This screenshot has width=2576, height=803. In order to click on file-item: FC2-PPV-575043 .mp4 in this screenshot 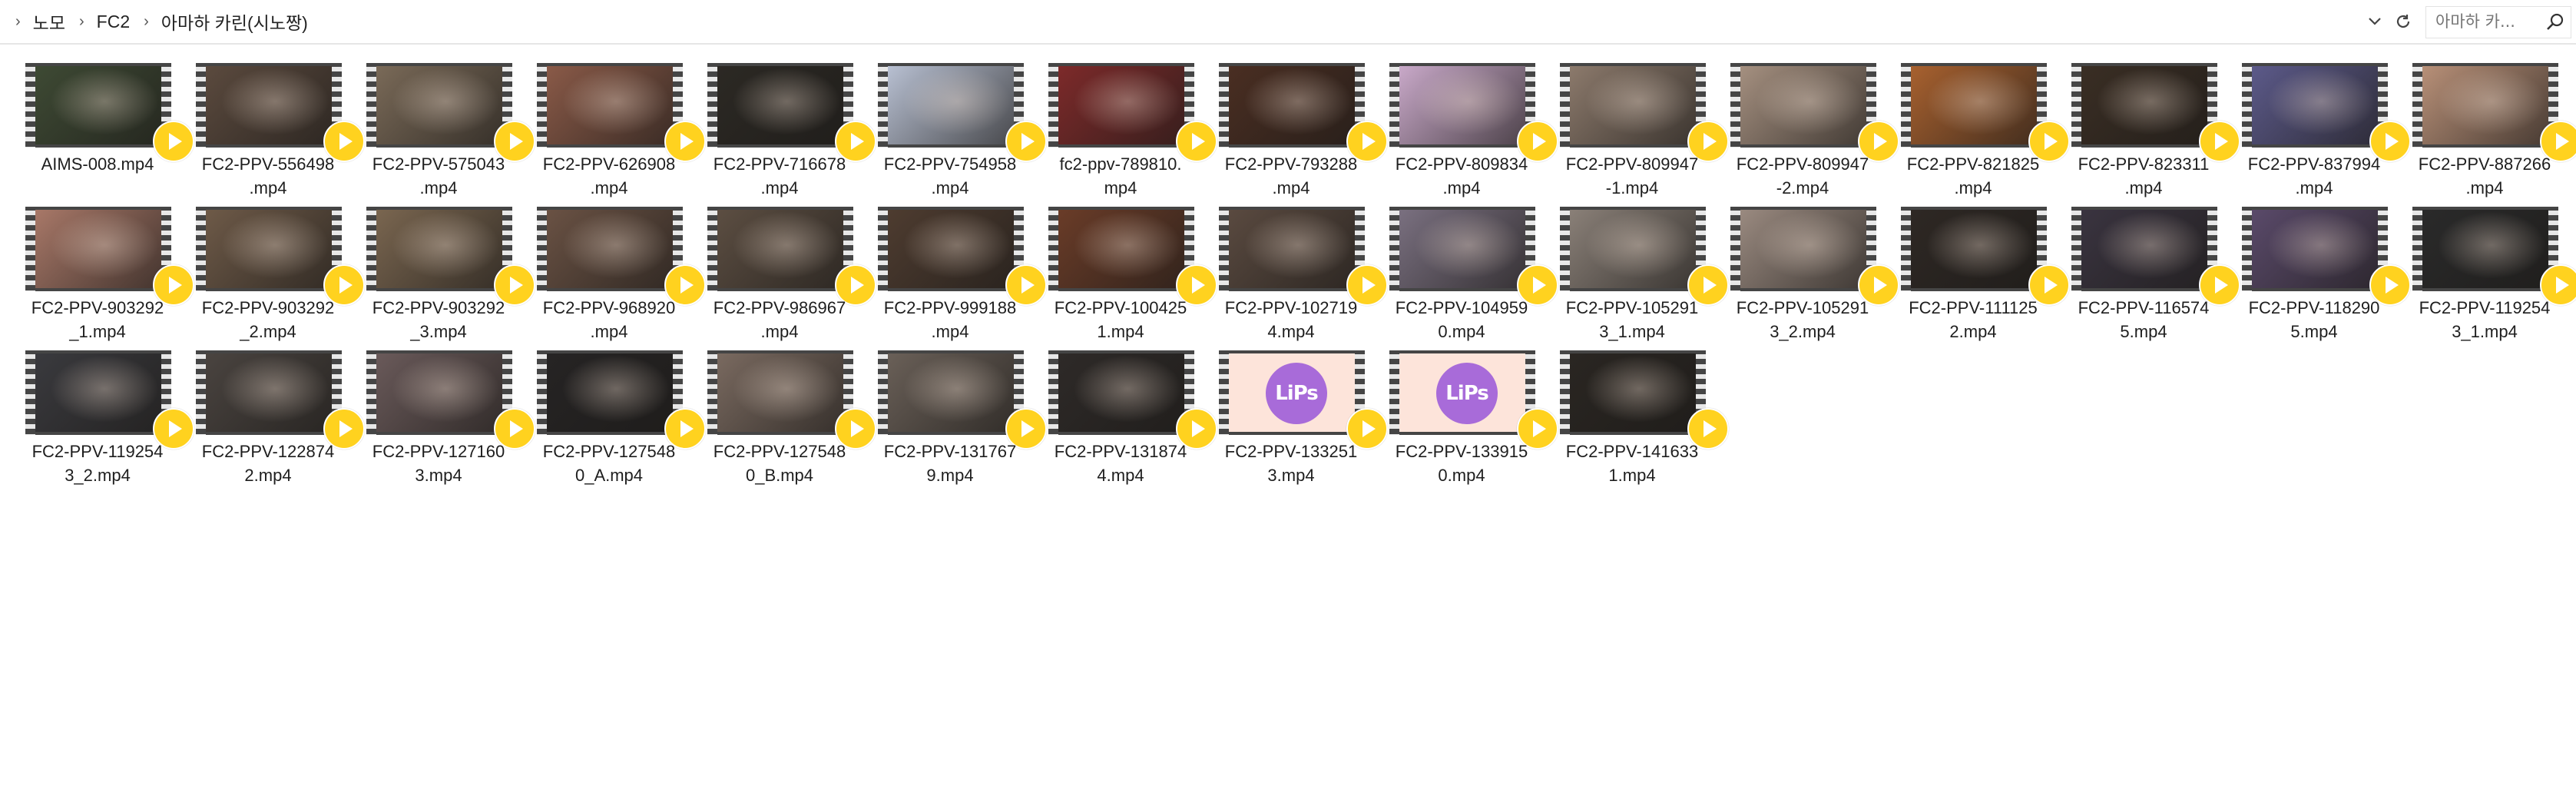, I will do `click(444, 127)`.